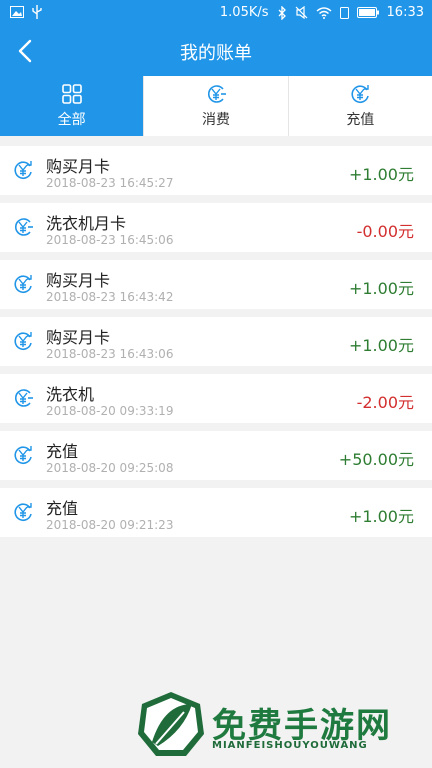  What do you see at coordinates (171, 724) in the screenshot?
I see `leaf-logo-icon` at bounding box center [171, 724].